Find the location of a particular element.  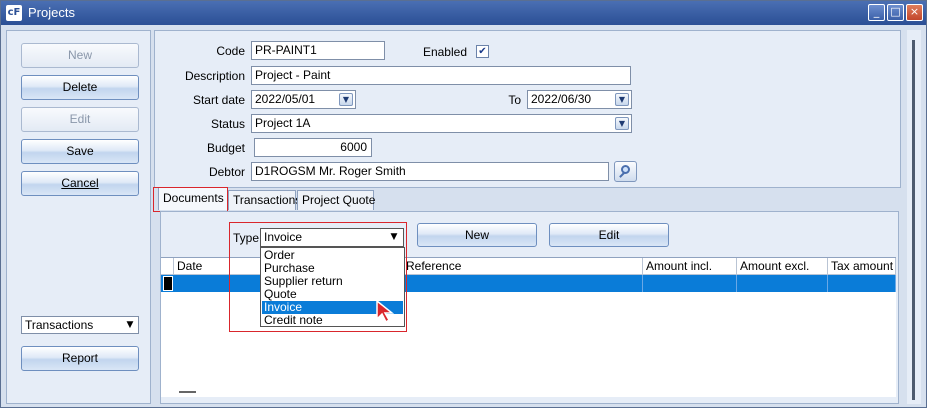

title-bar: cF Projects _ □ × is located at coordinates (463, 13).